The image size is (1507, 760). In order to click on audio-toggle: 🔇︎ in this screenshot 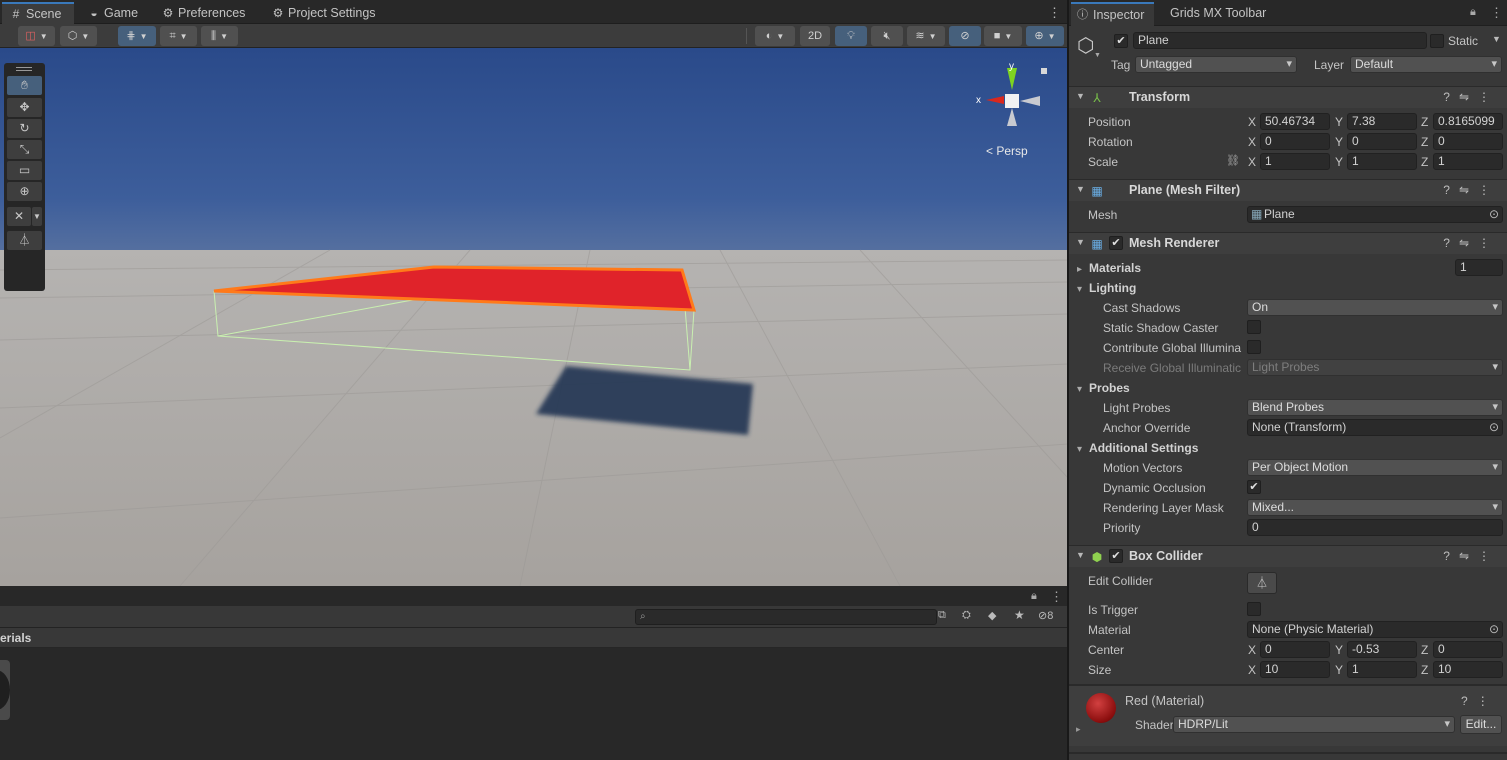, I will do `click(887, 36)`.